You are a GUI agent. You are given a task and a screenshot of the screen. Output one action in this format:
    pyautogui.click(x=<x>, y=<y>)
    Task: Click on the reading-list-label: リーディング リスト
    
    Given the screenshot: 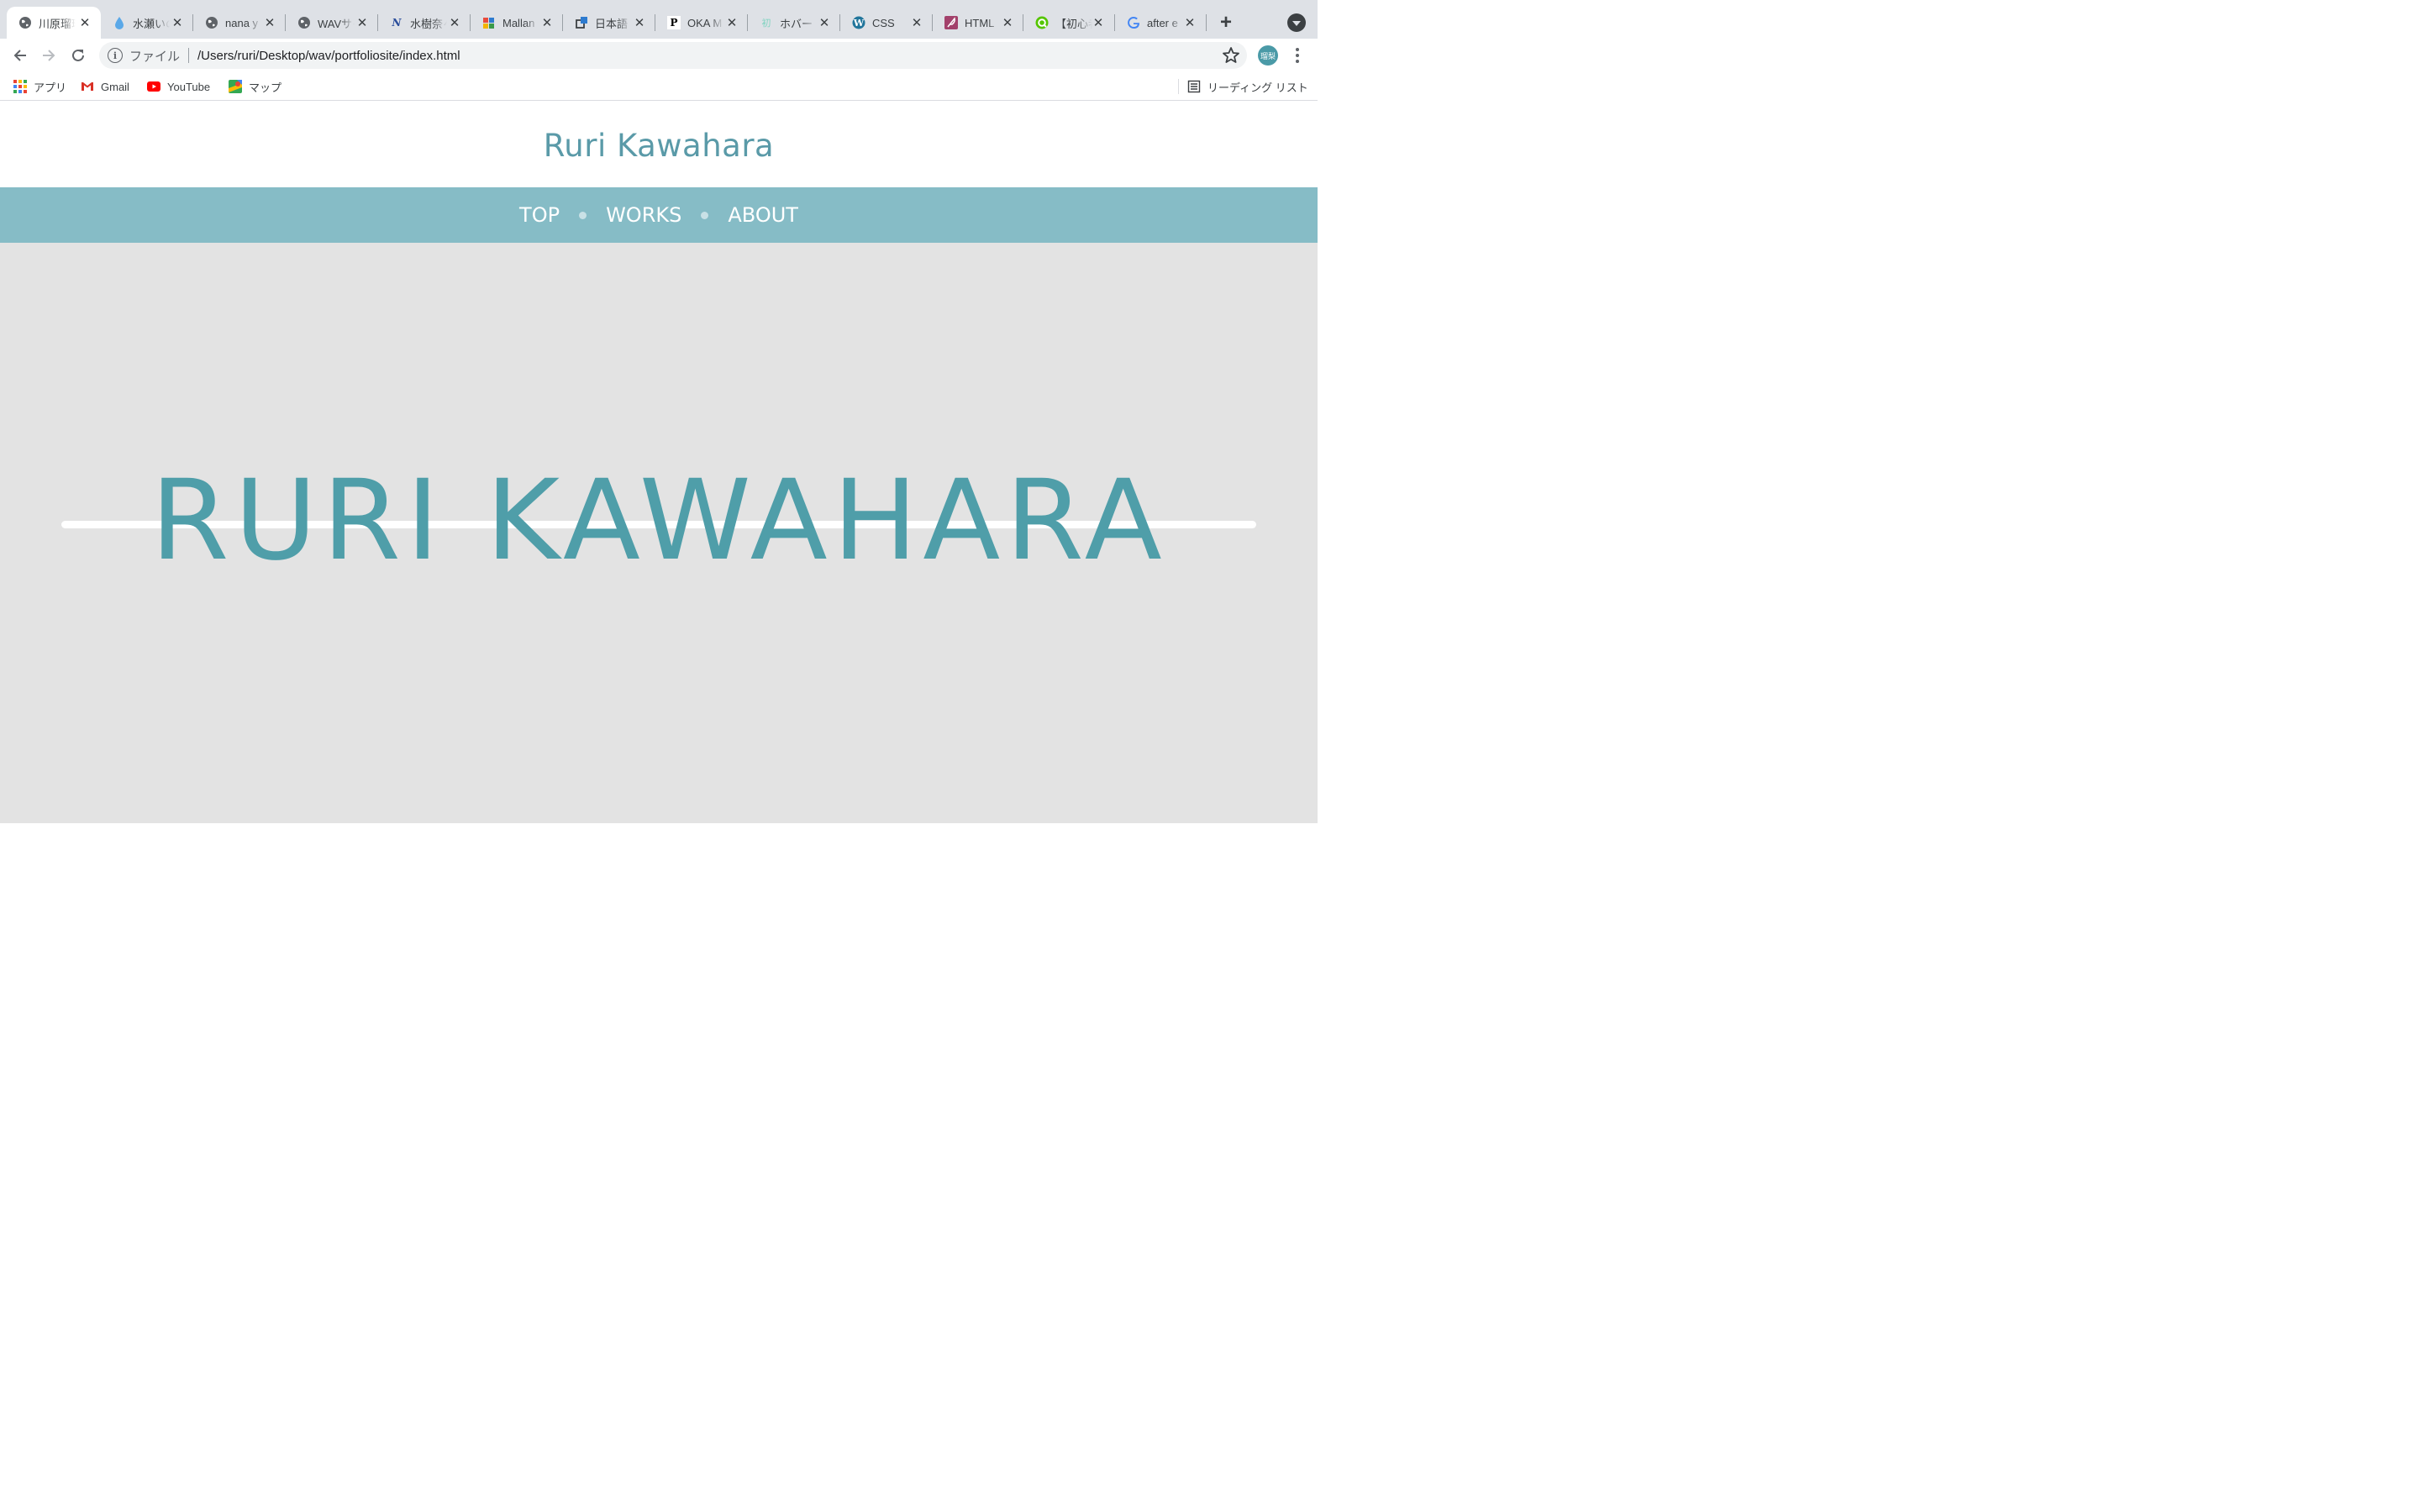 What is the action you would take?
    pyautogui.click(x=1257, y=87)
    